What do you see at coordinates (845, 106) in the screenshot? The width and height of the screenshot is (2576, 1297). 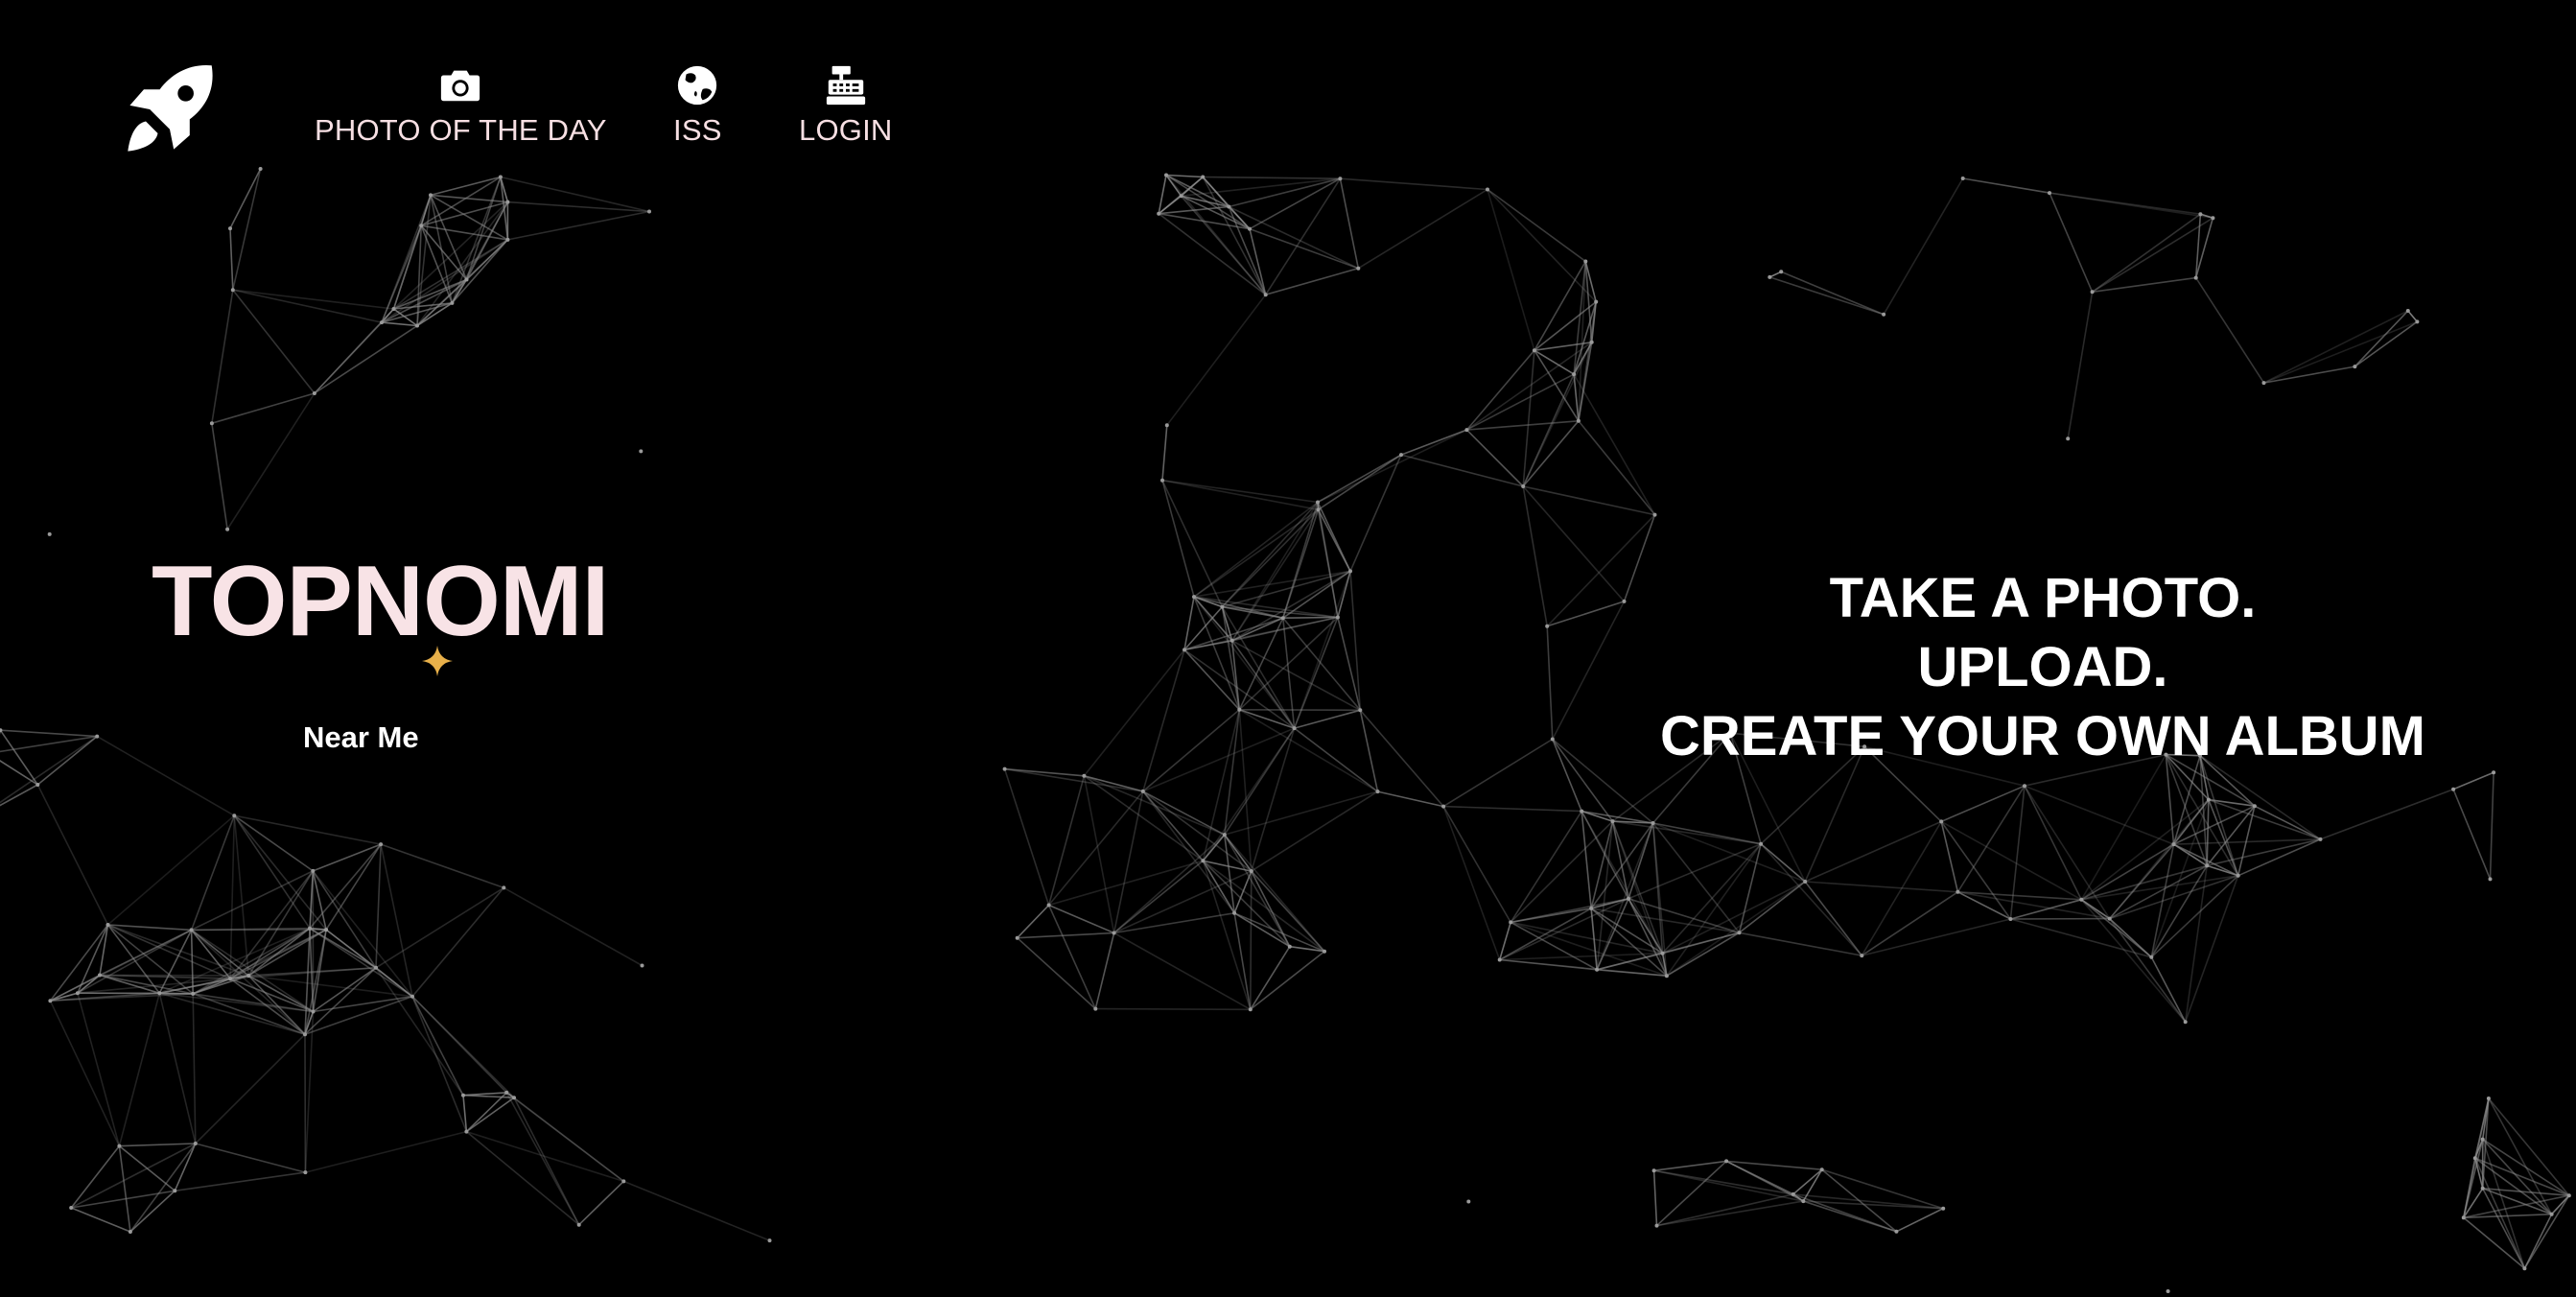 I see `nav-login: LOGIN` at bounding box center [845, 106].